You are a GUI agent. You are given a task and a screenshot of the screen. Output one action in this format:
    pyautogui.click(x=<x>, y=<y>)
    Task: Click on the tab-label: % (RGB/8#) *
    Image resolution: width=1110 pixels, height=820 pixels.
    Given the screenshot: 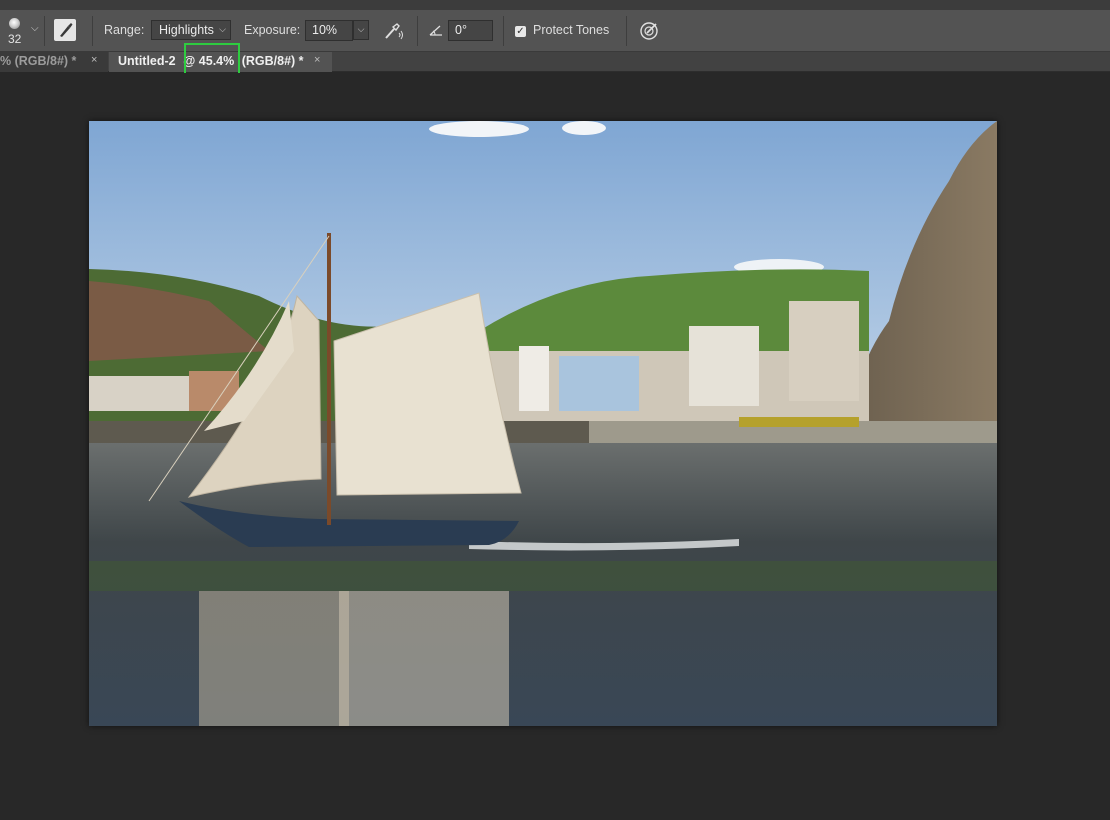 What is the action you would take?
    pyautogui.click(x=38, y=61)
    